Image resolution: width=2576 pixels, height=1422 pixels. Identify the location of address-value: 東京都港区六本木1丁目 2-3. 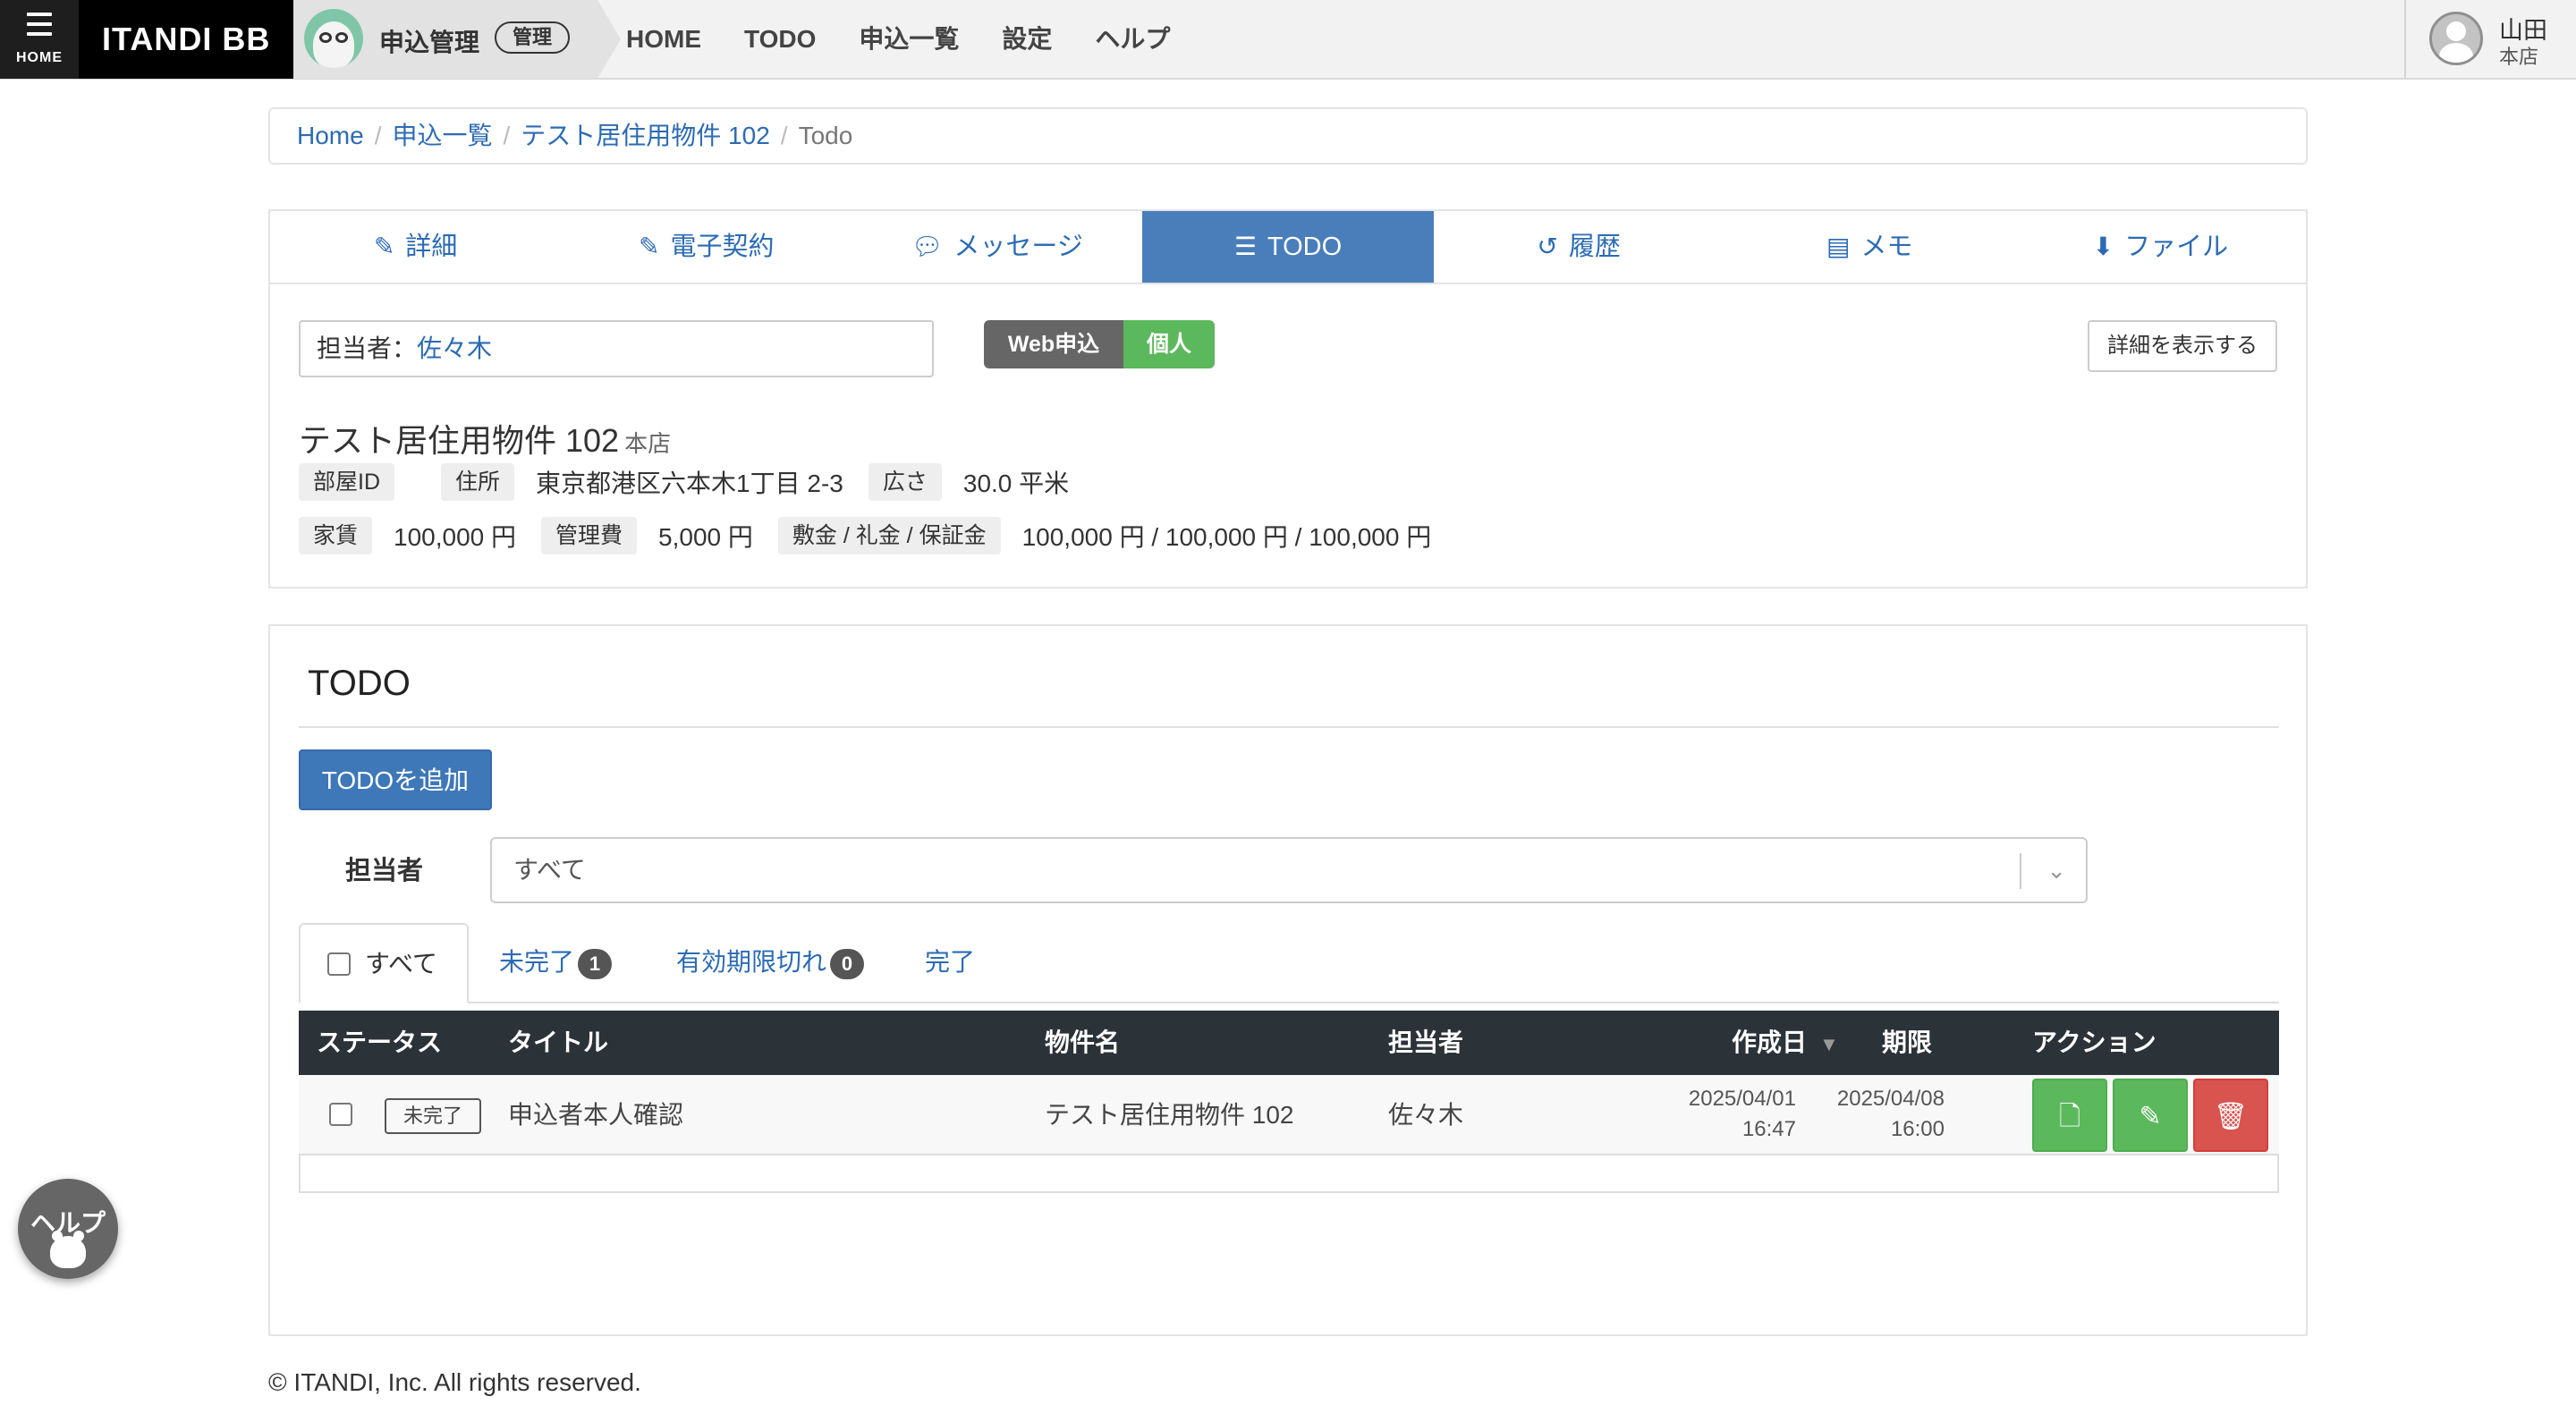
(689, 483).